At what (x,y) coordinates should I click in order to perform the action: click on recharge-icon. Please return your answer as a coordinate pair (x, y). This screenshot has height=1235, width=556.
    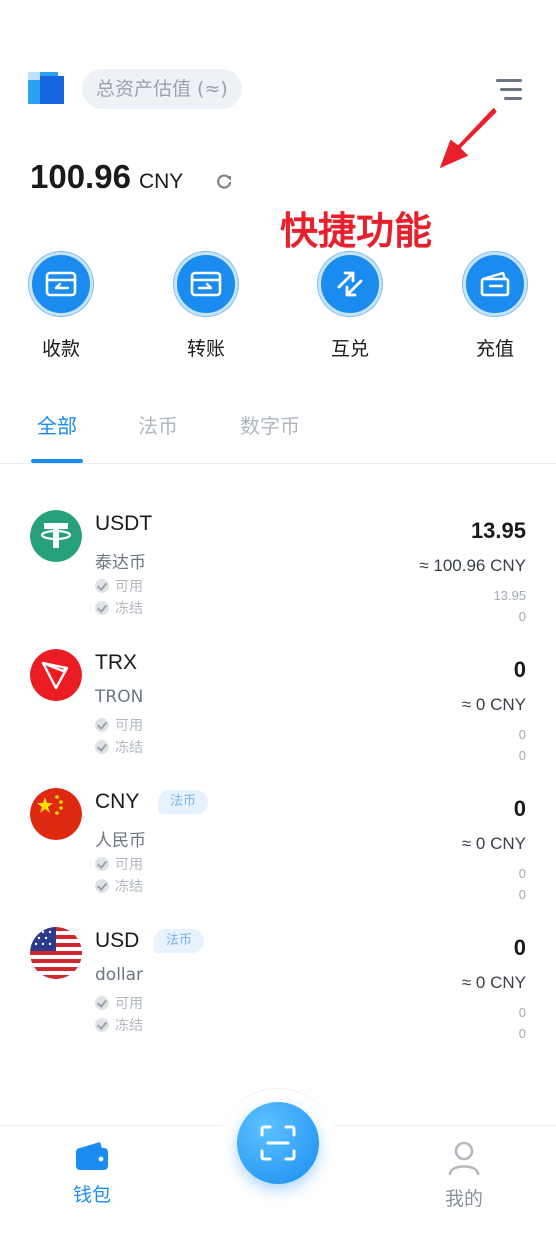
    Looking at the image, I should click on (495, 284).